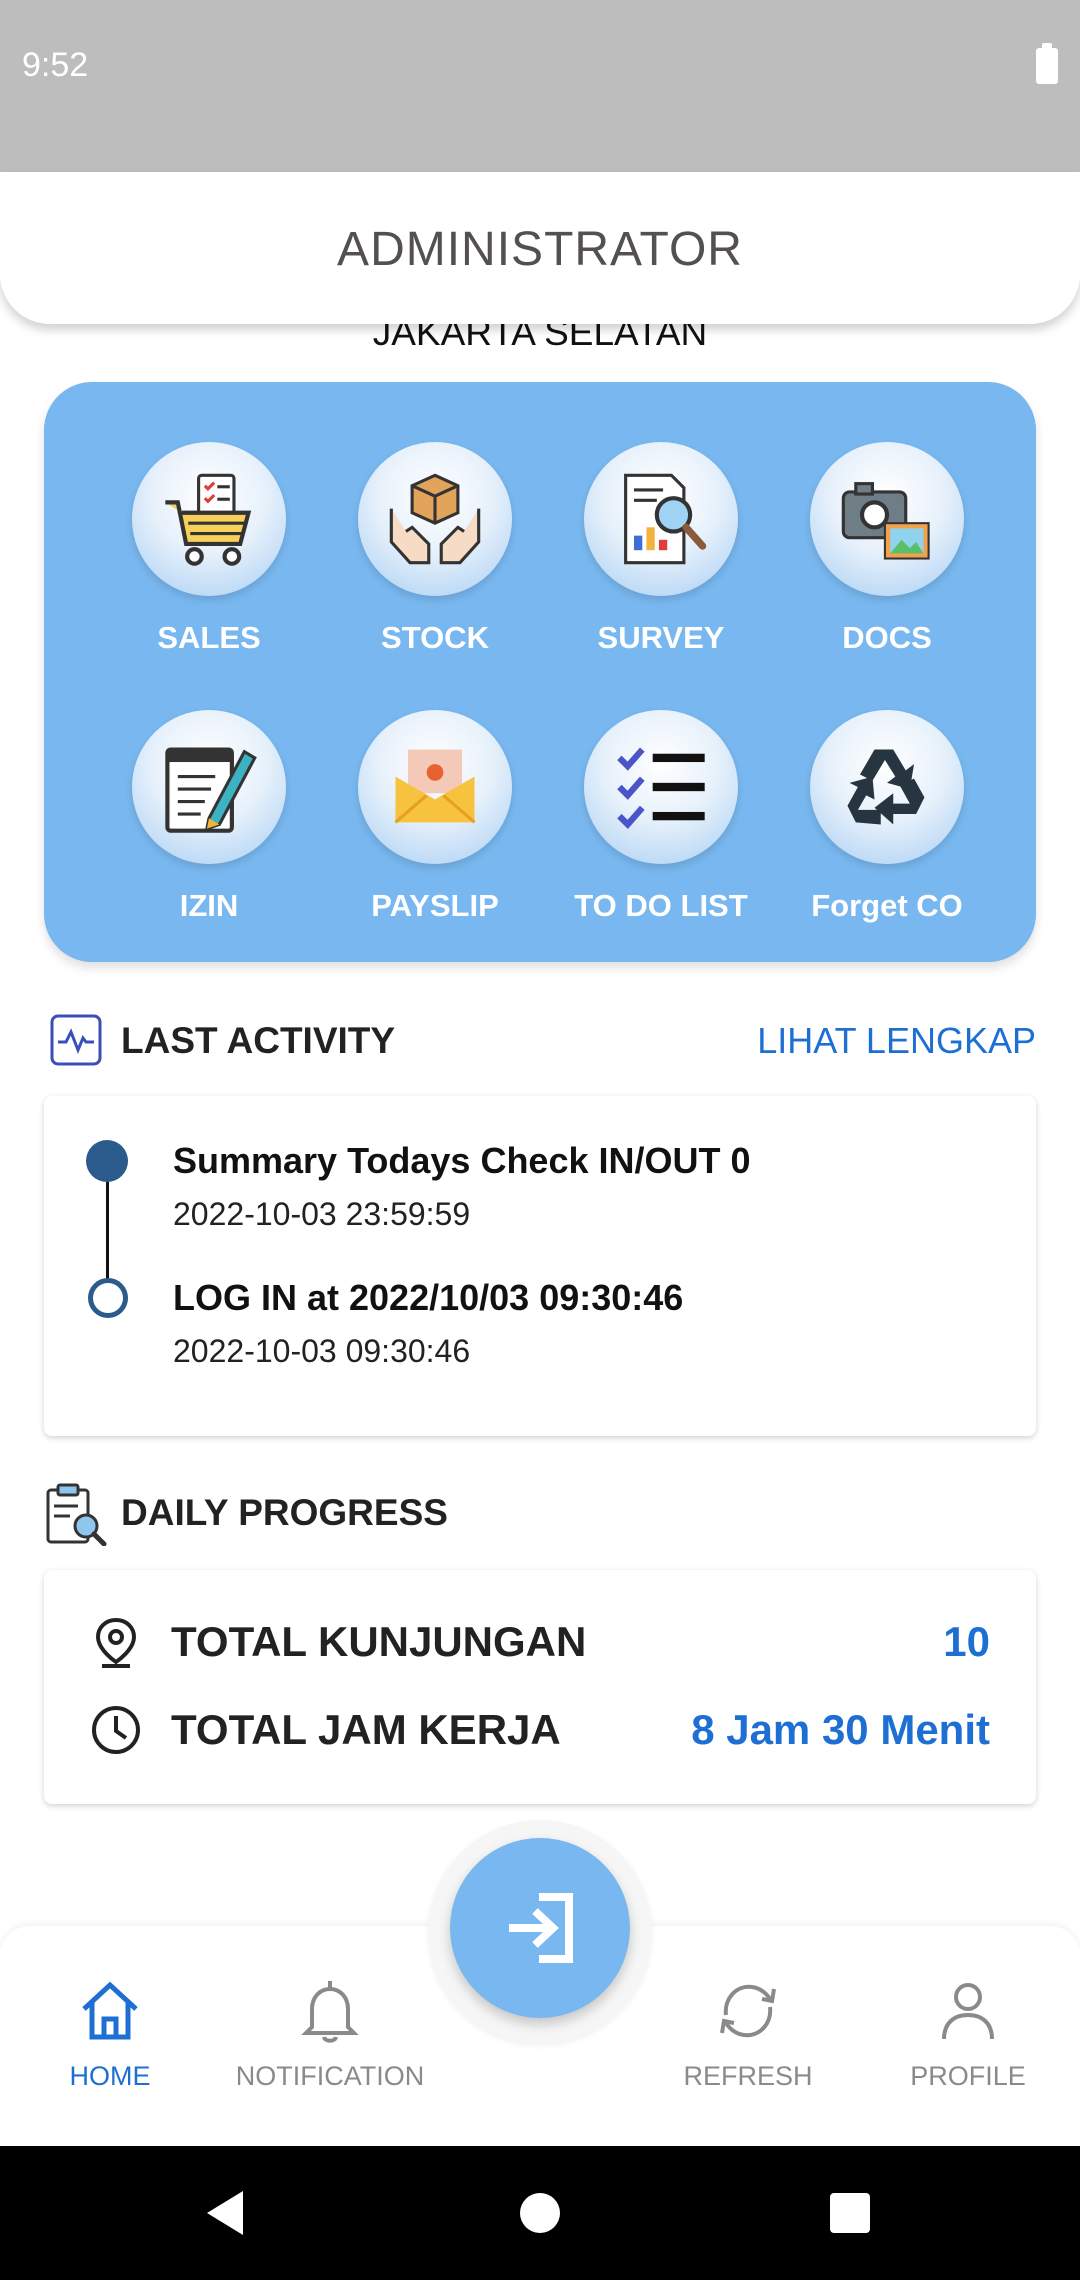 This screenshot has height=2280, width=1080. I want to click on home-circle-icon, so click(540, 2213).